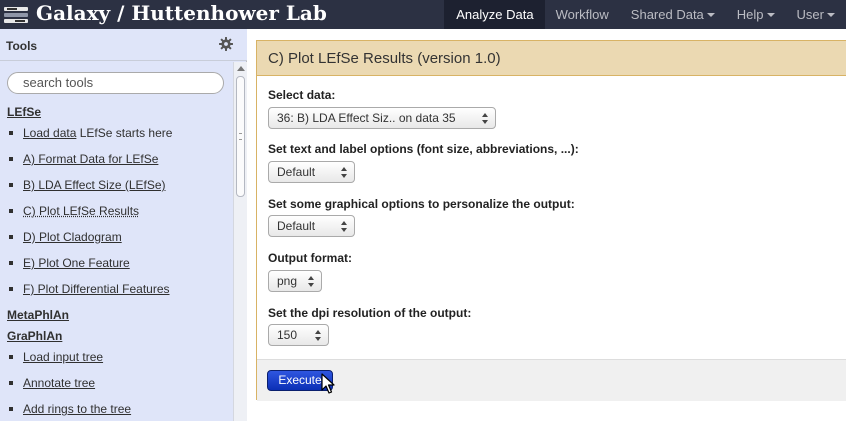  Describe the element at coordinates (16, 15) in the screenshot. I see `galaxy-logo-icon` at that location.